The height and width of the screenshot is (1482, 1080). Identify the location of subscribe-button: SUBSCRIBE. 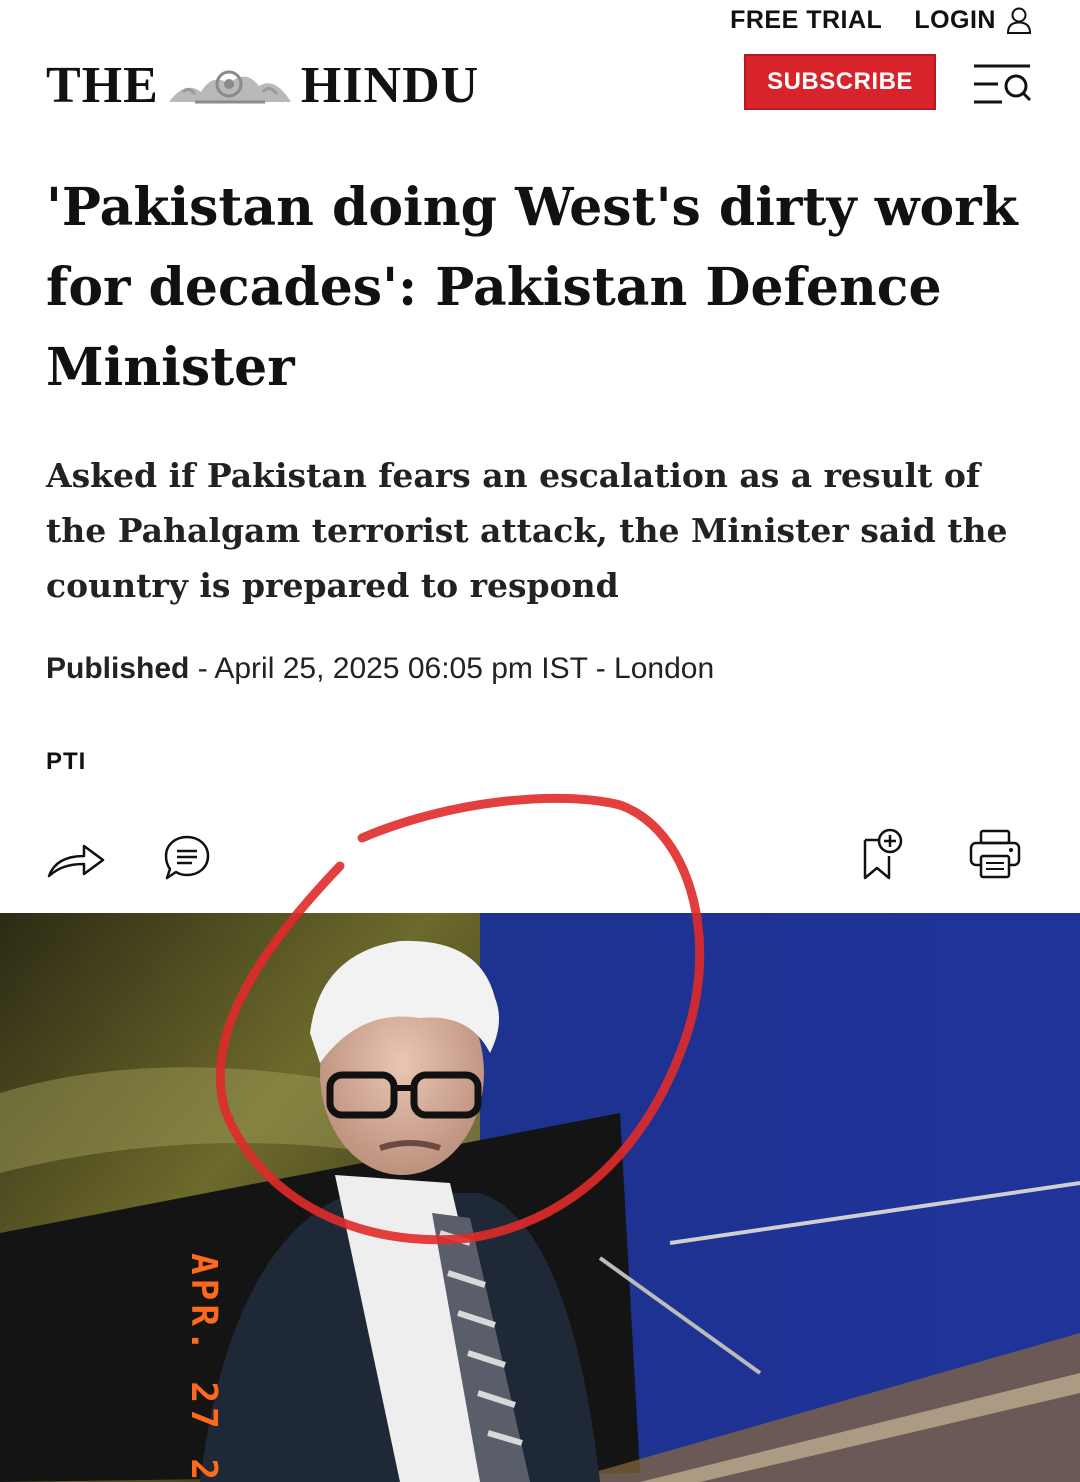
(840, 82).